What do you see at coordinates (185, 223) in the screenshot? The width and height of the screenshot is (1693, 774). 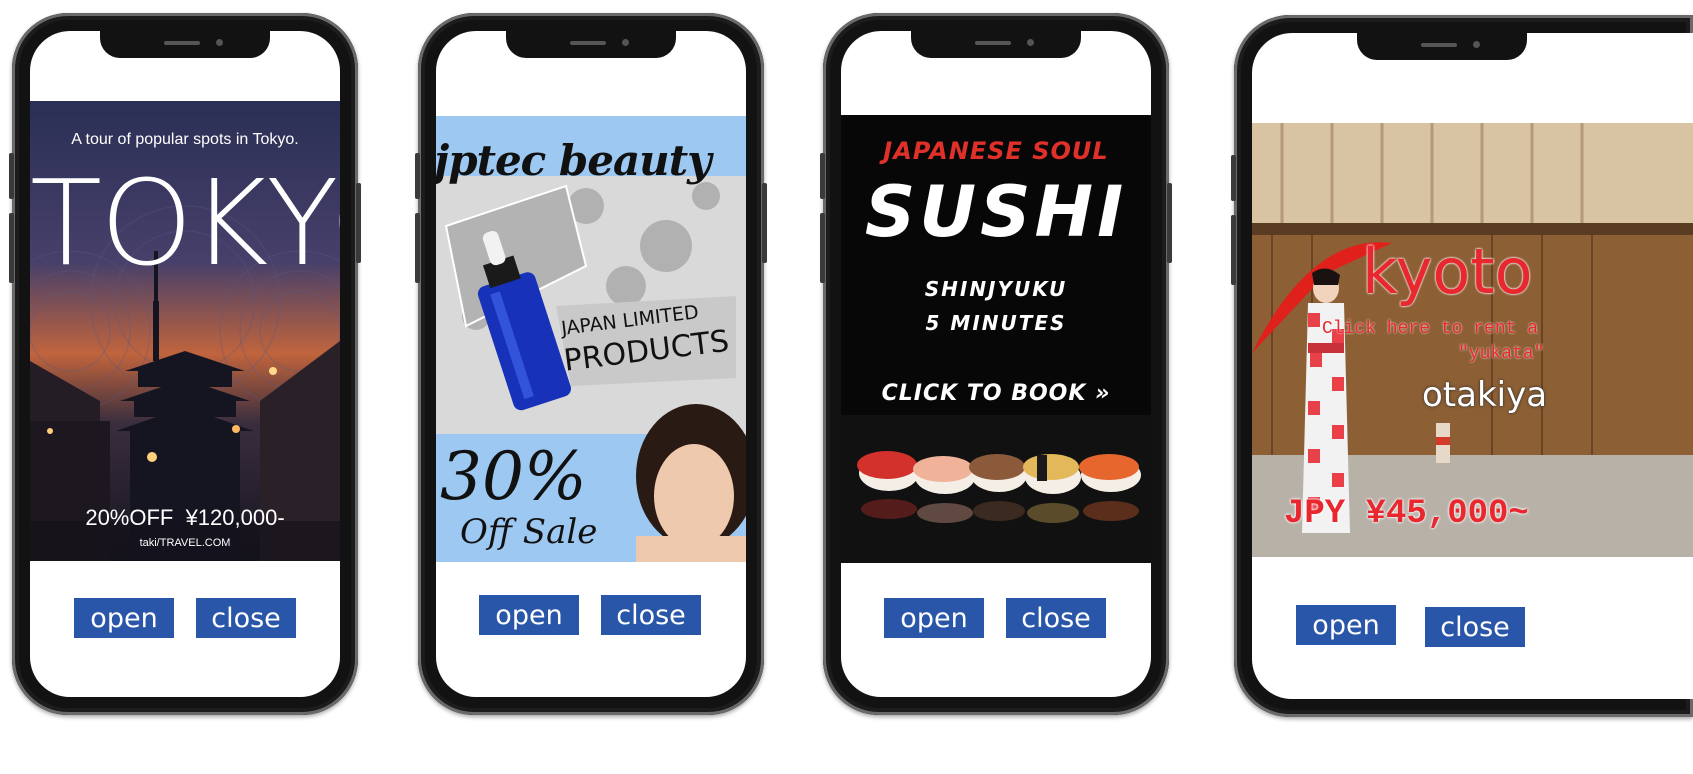 I see `tokyo-headline: TOKYO` at bounding box center [185, 223].